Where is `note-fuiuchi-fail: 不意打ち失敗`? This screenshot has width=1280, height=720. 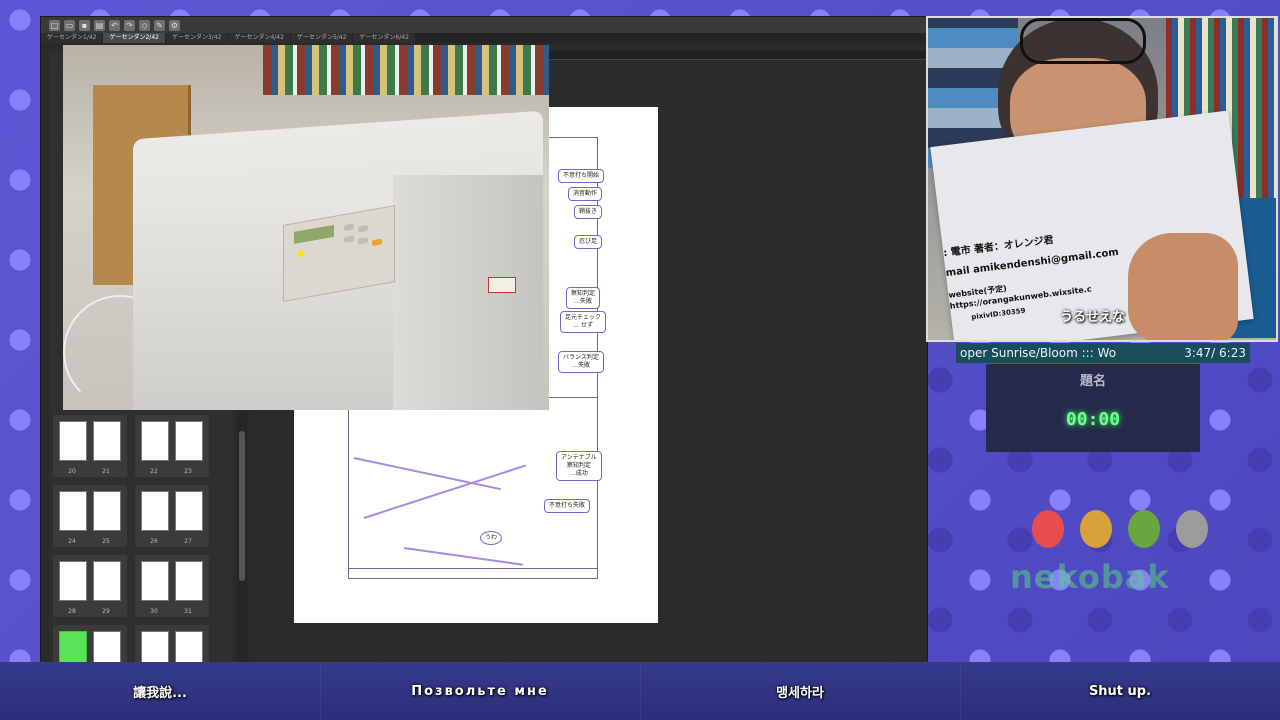
note-fuiuchi-fail: 不意打ち失敗 is located at coordinates (567, 506).